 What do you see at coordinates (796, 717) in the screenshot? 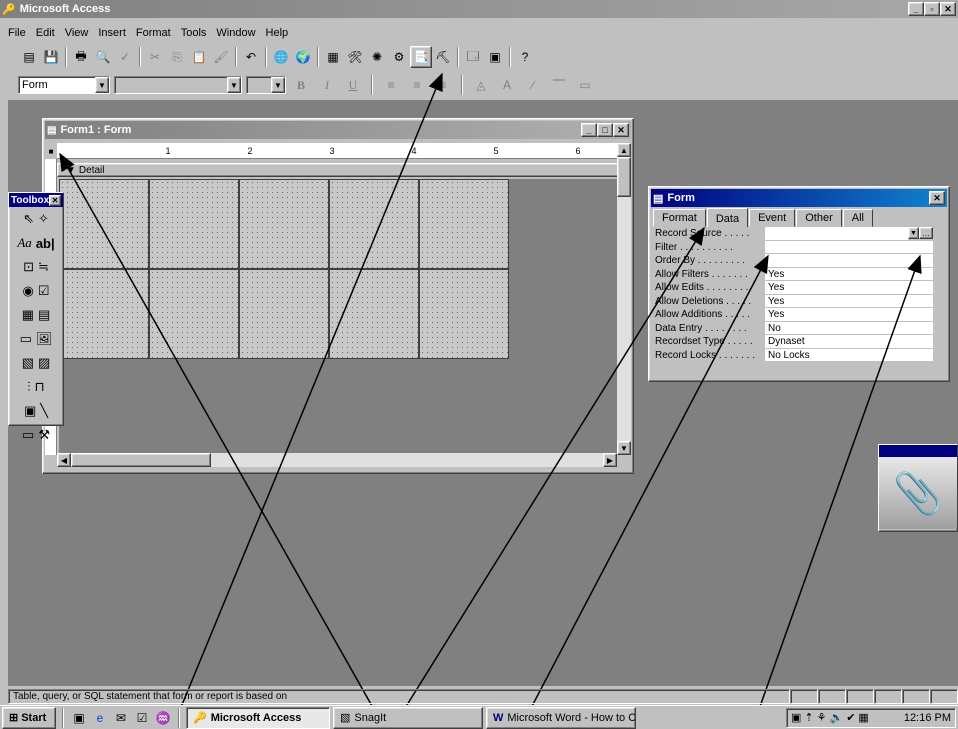
I see `tray-icon: ▣` at bounding box center [796, 717].